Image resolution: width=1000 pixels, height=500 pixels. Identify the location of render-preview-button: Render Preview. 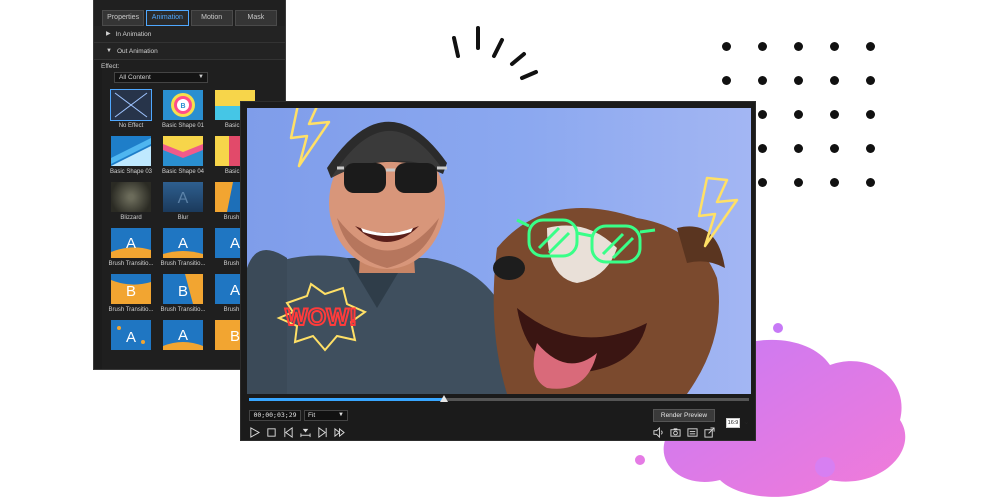
(684, 415).